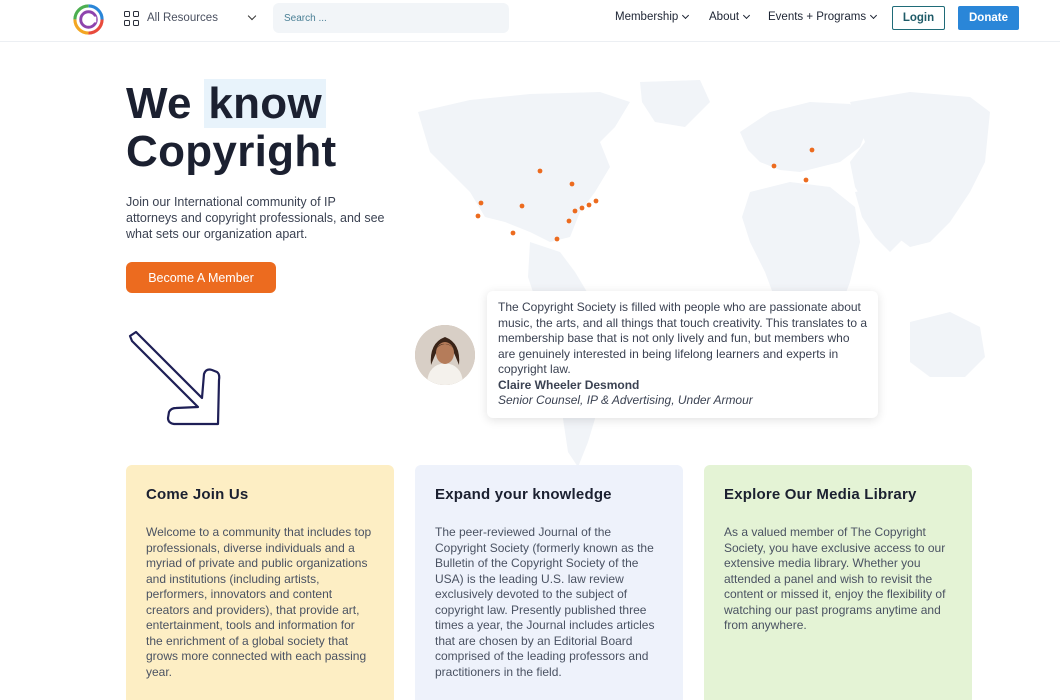 The height and width of the screenshot is (700, 1060). I want to click on nav-events-label: Events + Programs, so click(817, 17).